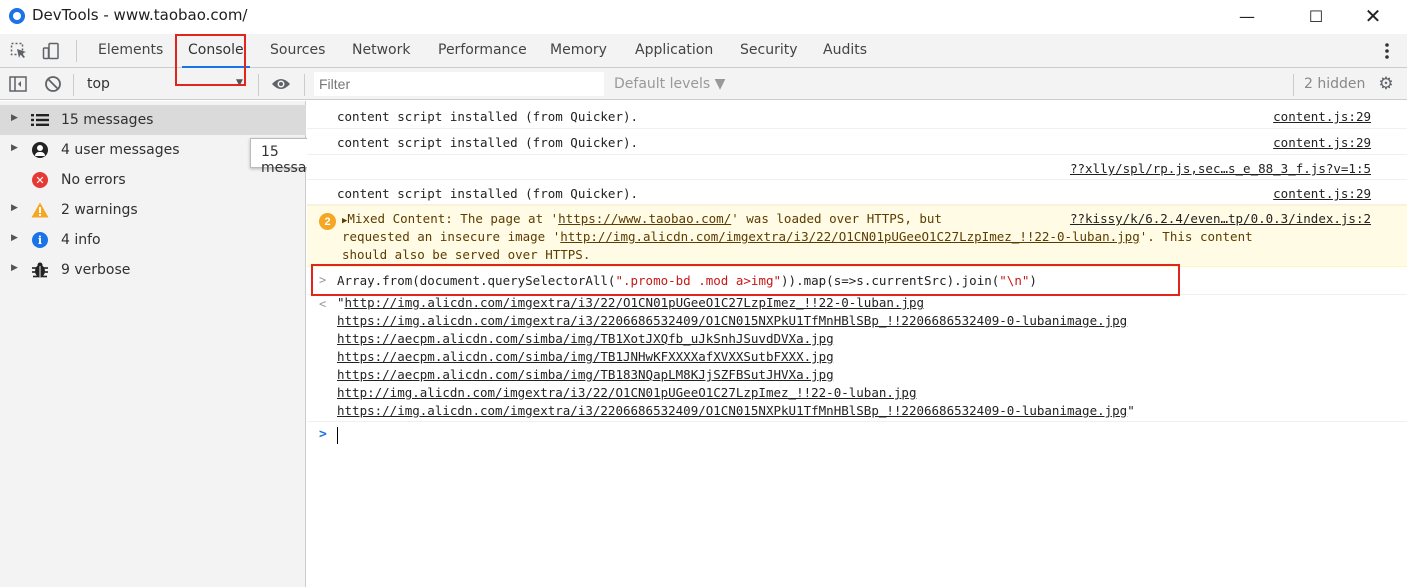 This screenshot has height=587, width=1407. What do you see at coordinates (1247, 16) in the screenshot?
I see `minimize-button: —` at bounding box center [1247, 16].